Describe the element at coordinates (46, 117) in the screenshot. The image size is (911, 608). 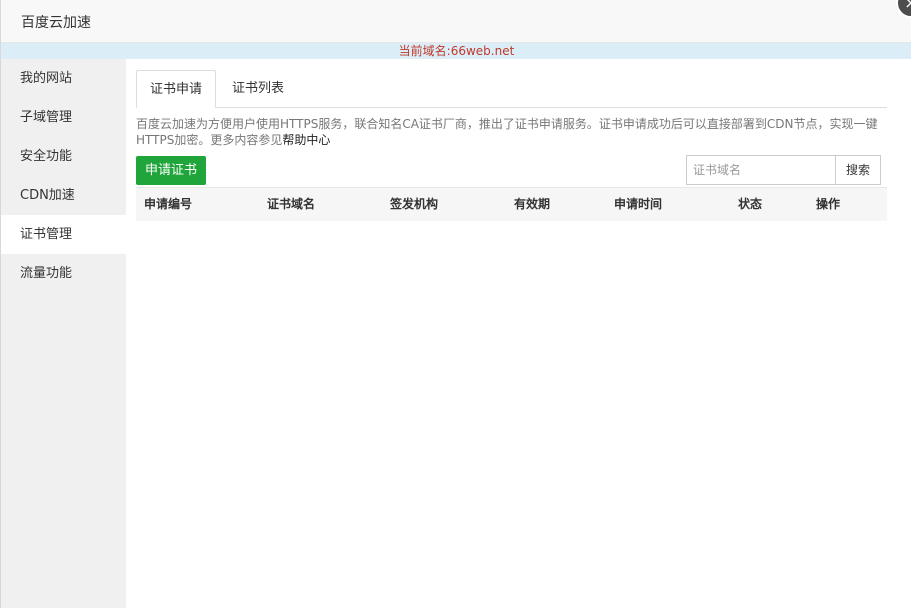
I see `sidebar-item-label: 子域管理` at that location.